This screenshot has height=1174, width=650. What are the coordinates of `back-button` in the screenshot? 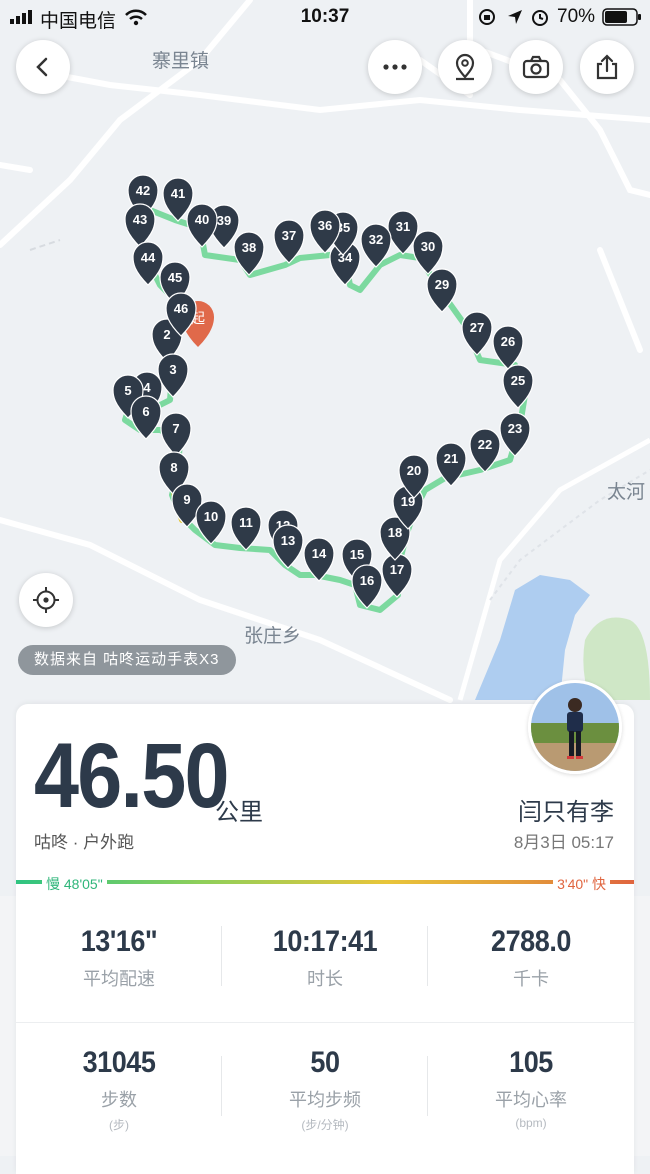 It's located at (43, 67).